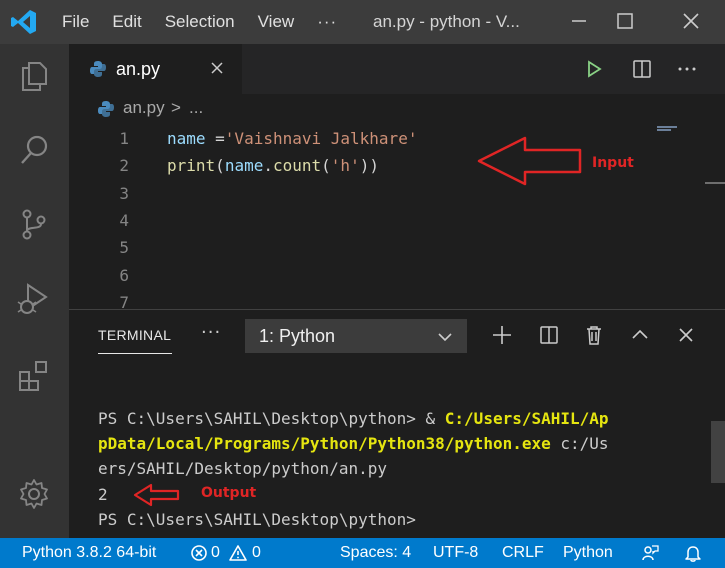 The image size is (725, 568). I want to click on source-control-icon, so click(34, 224).